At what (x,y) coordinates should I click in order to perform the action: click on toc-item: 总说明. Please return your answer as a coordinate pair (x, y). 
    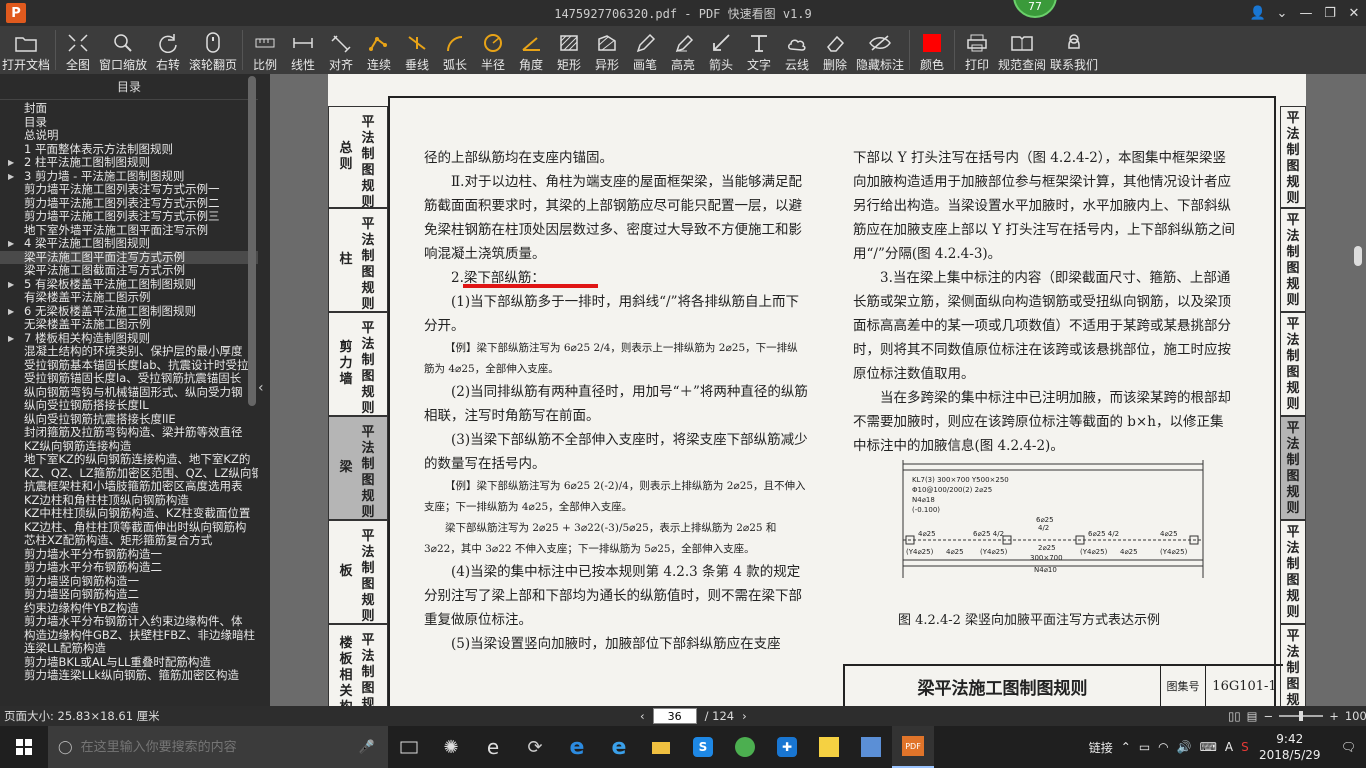
    Looking at the image, I should click on (129, 136).